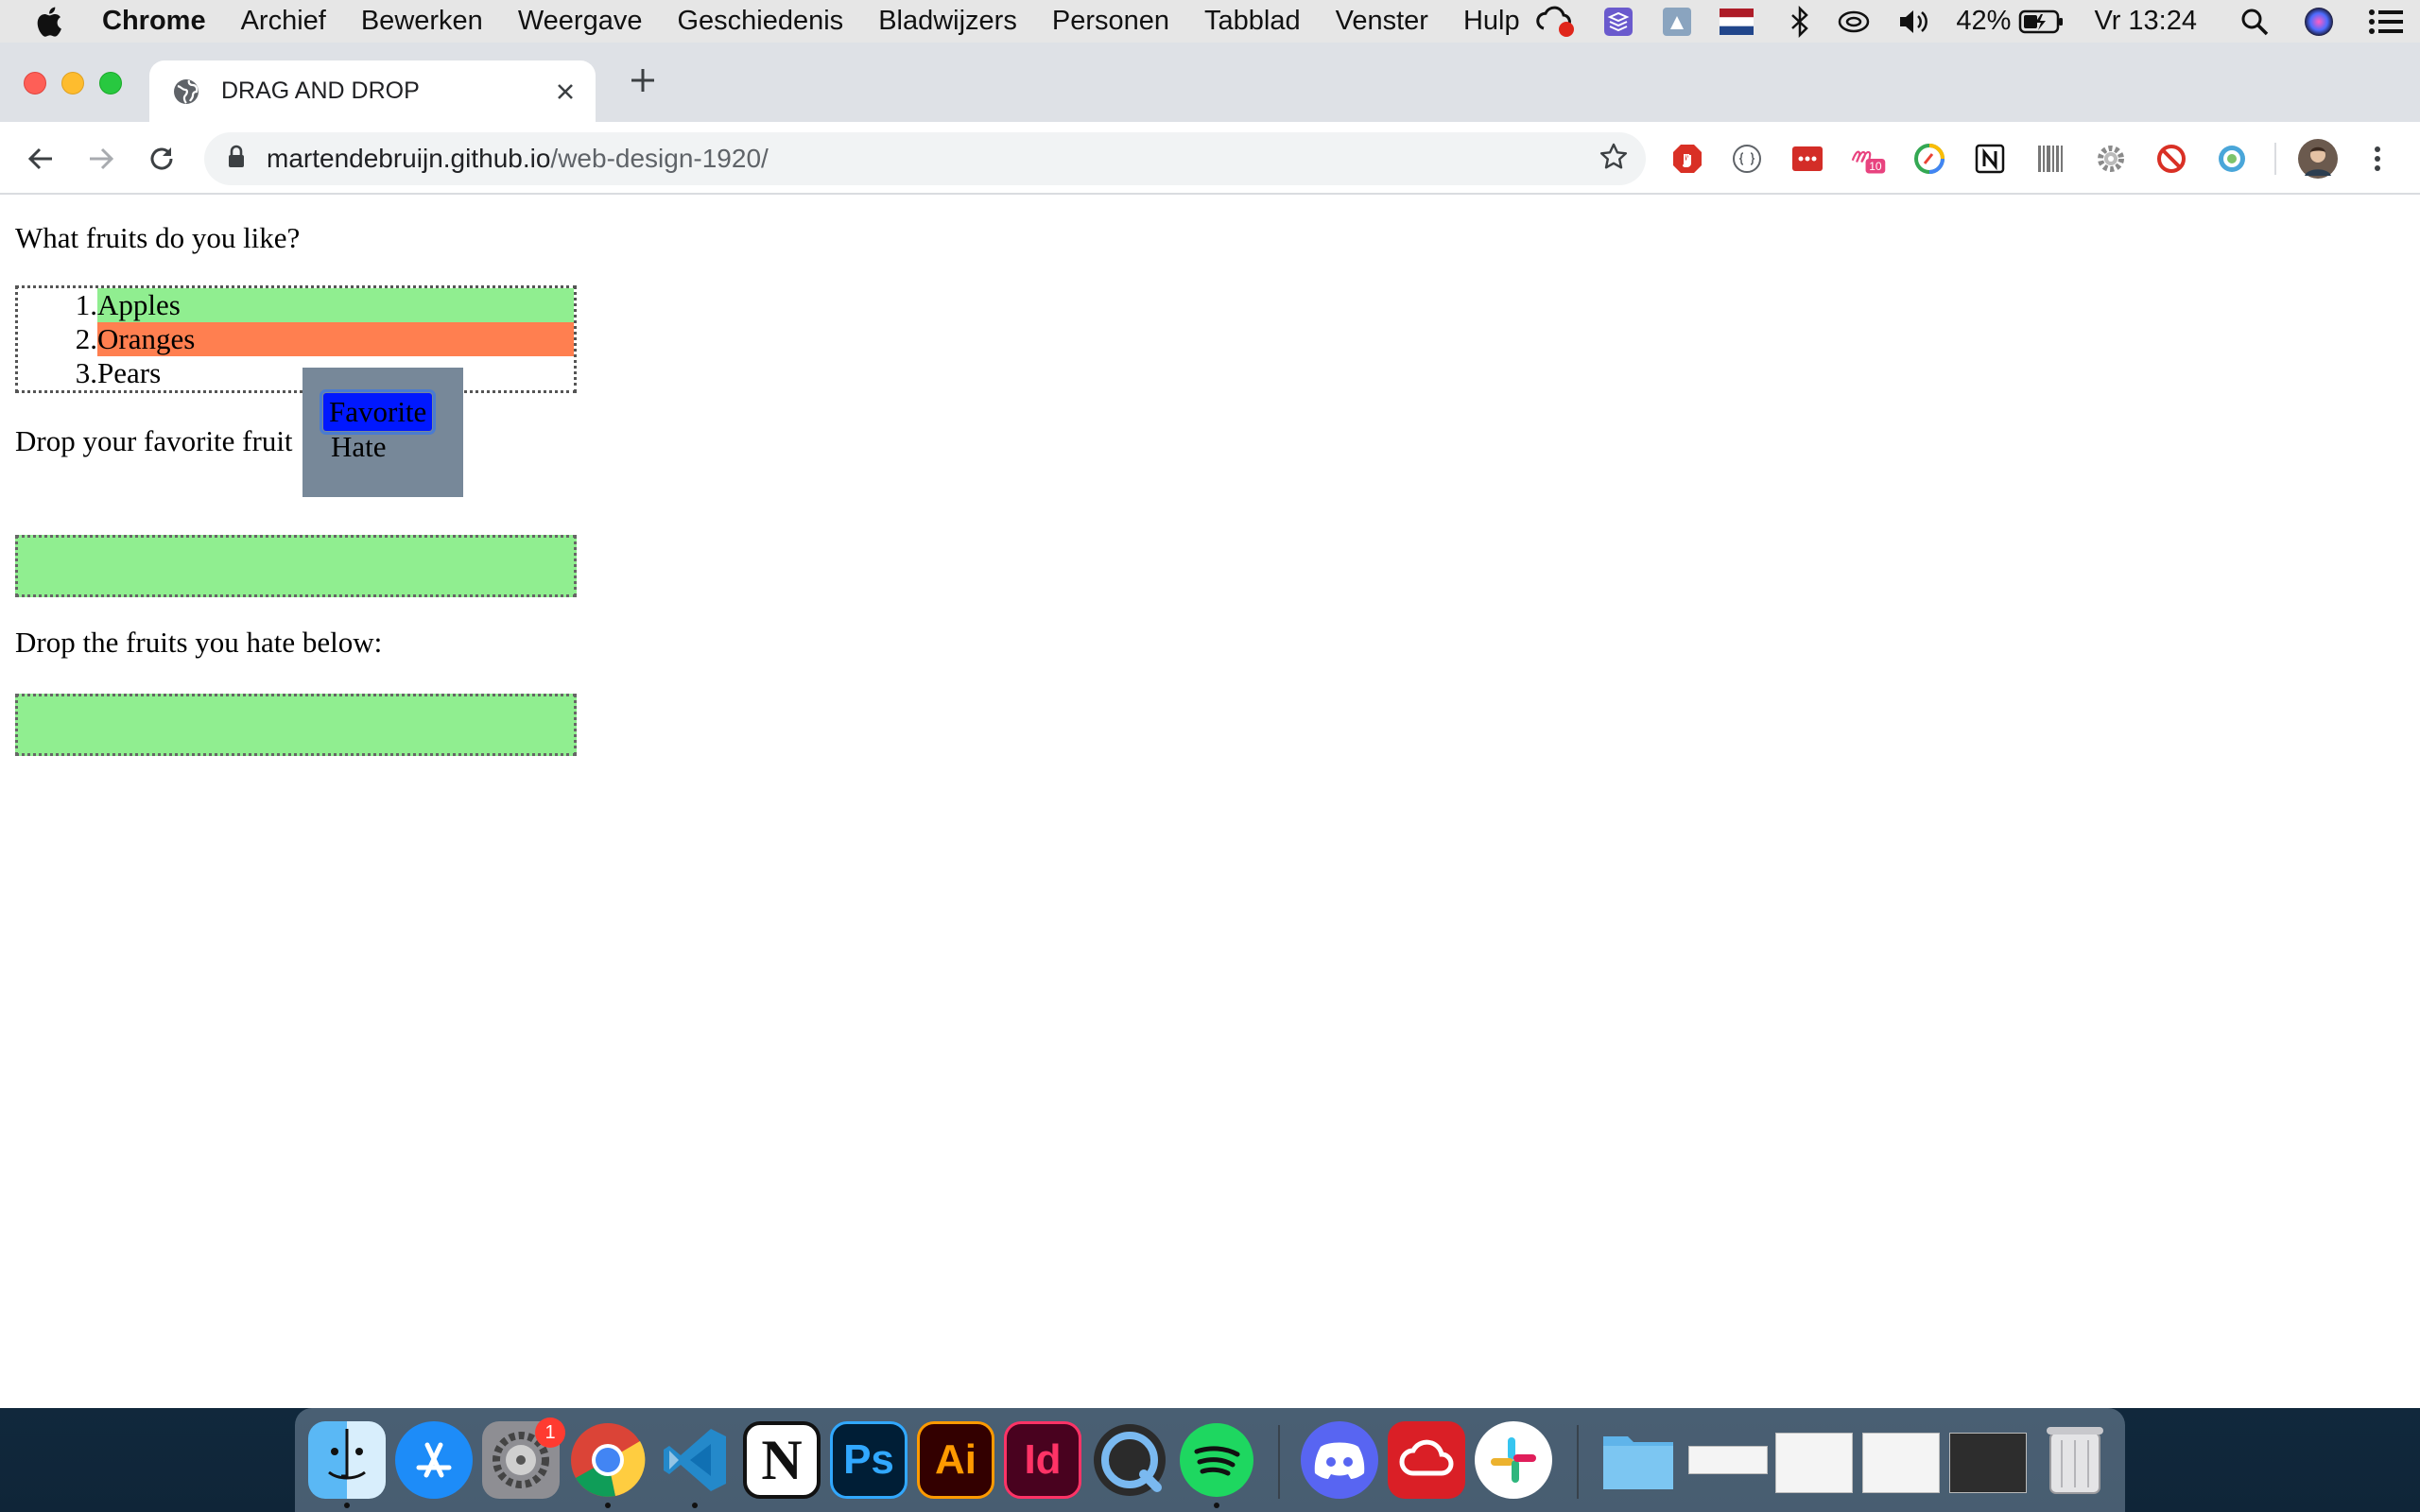 This screenshot has height=1512, width=2420. I want to click on adblock-extension-icon, so click(1687, 159).